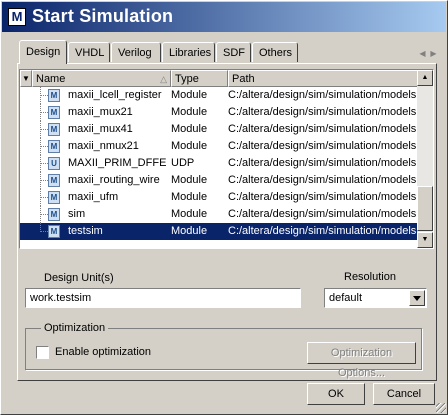  I want to click on sort-indicator-icon: △, so click(163, 79).